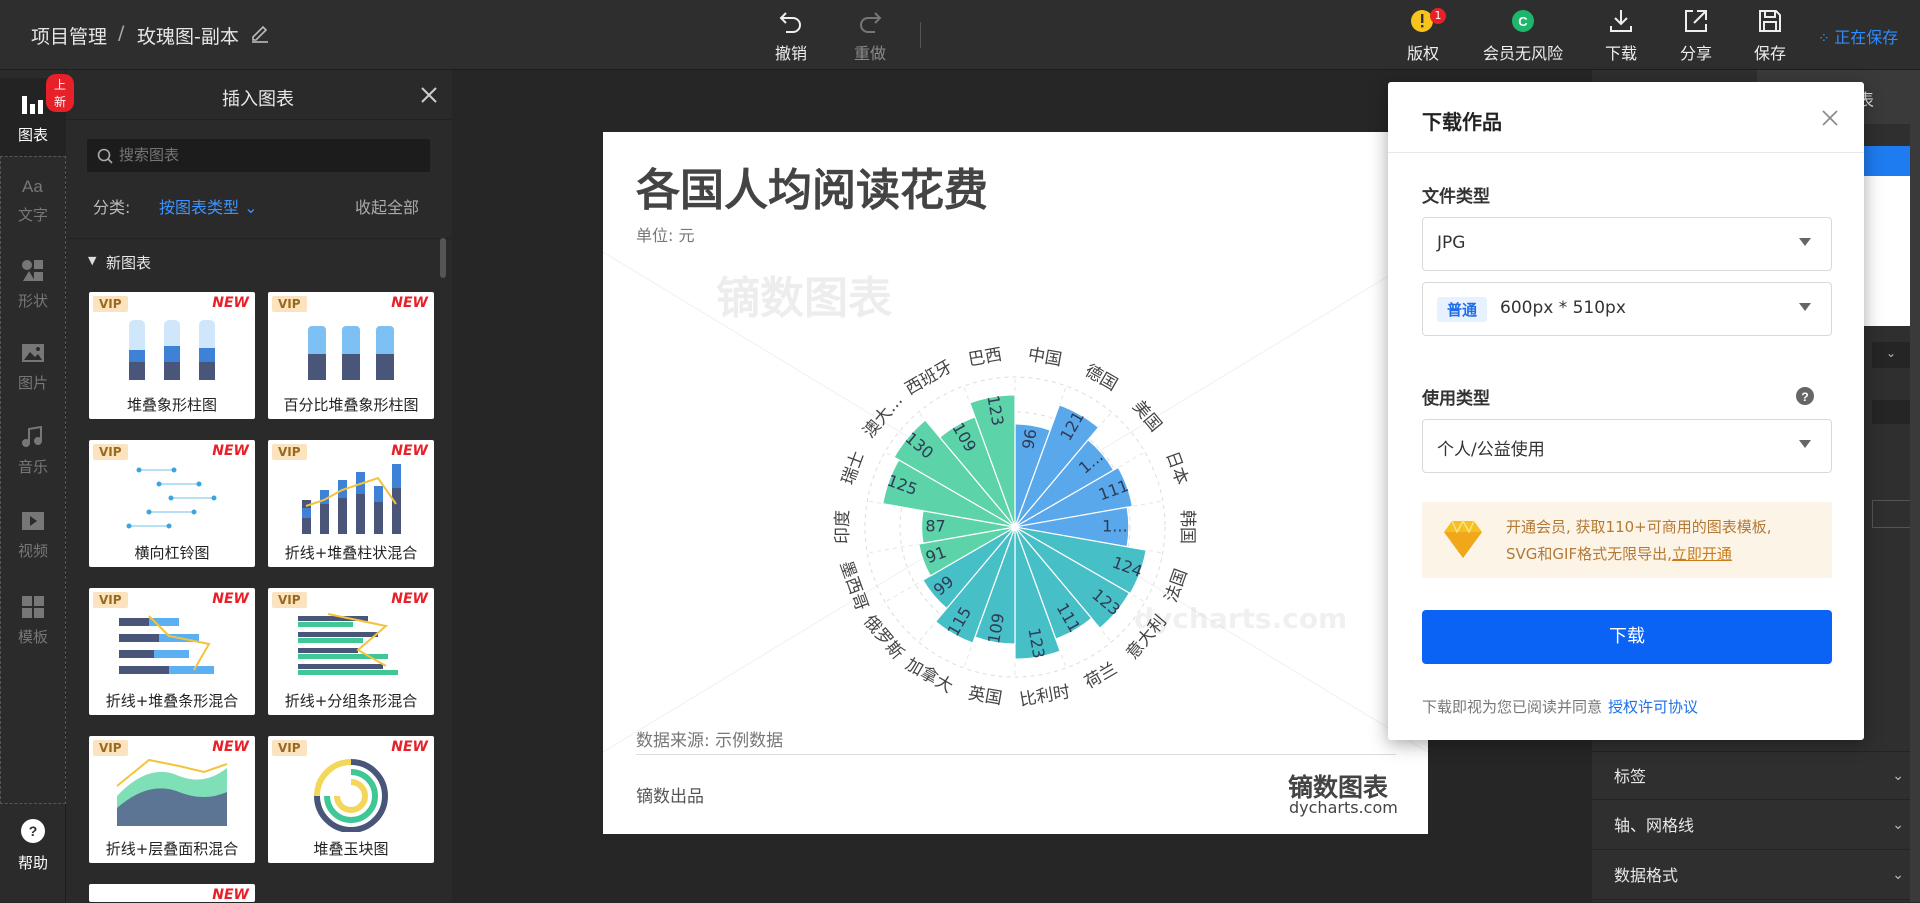 This screenshot has width=1920, height=903. What do you see at coordinates (351, 405) in the screenshot?
I see `card-title: 百分比堆叠象形柱图` at bounding box center [351, 405].